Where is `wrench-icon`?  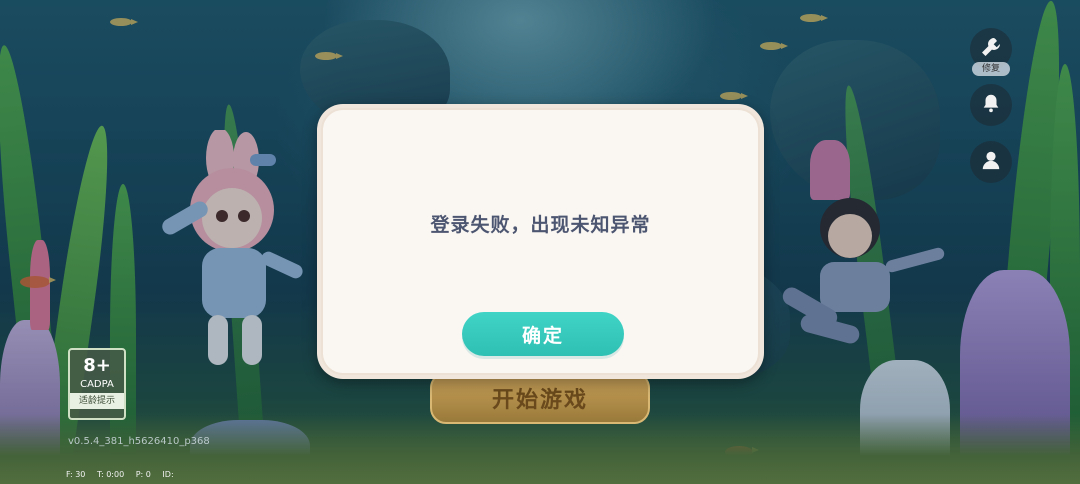 wrench-icon is located at coordinates (991, 49).